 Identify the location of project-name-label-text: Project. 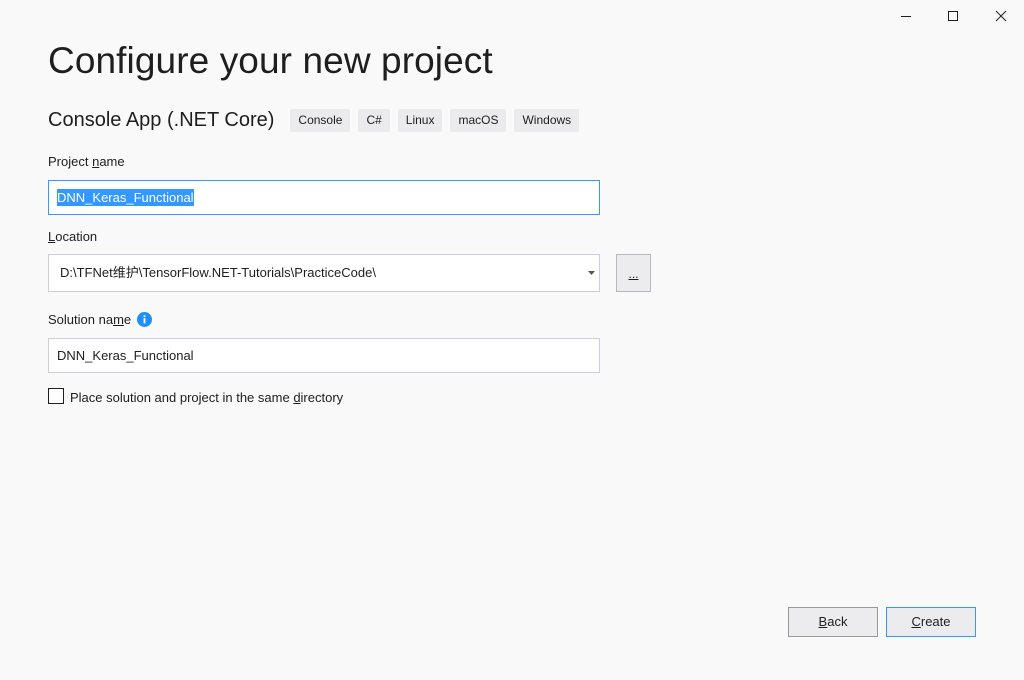
(70, 161).